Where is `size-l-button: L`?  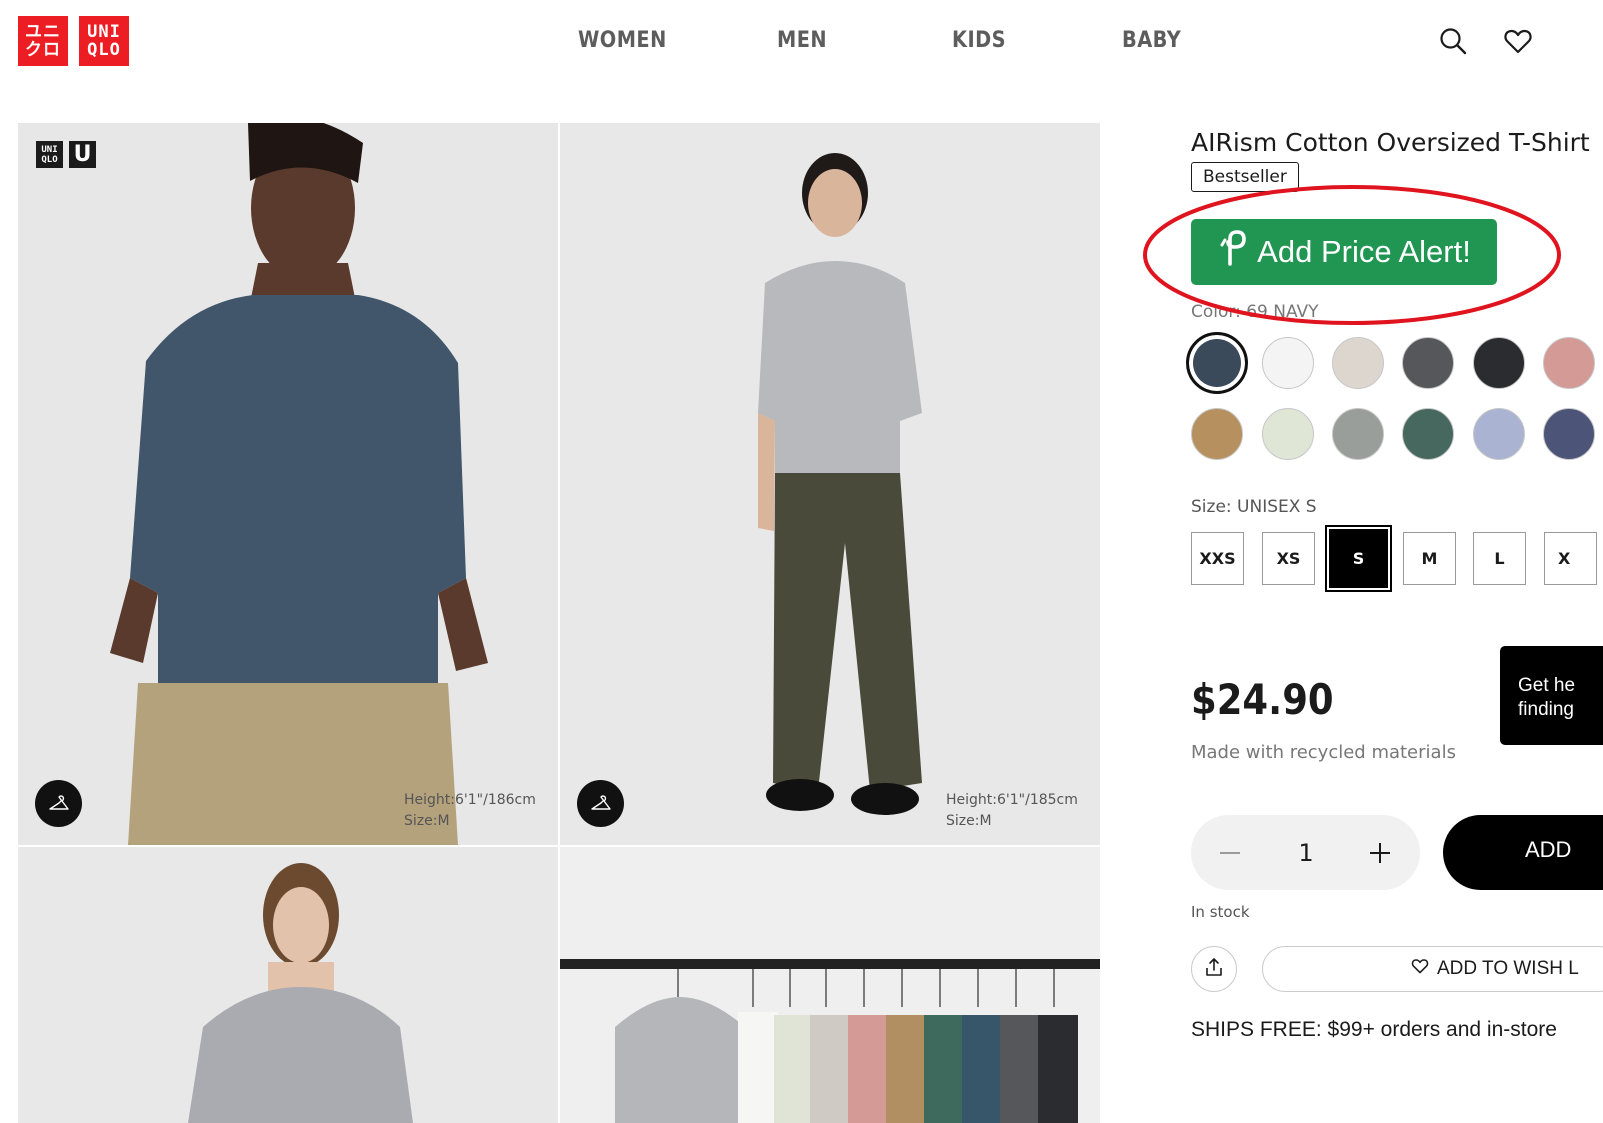
size-l-button: L is located at coordinates (1499, 558).